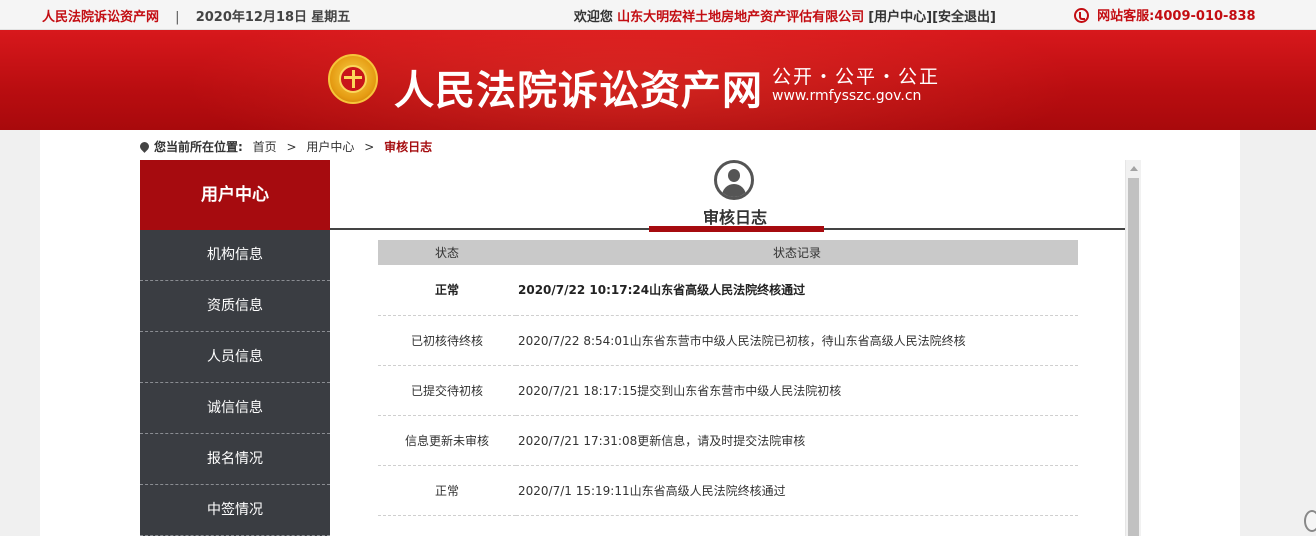  What do you see at coordinates (251, 17) in the screenshot?
I see `current-date: 2020年12月18日` at bounding box center [251, 17].